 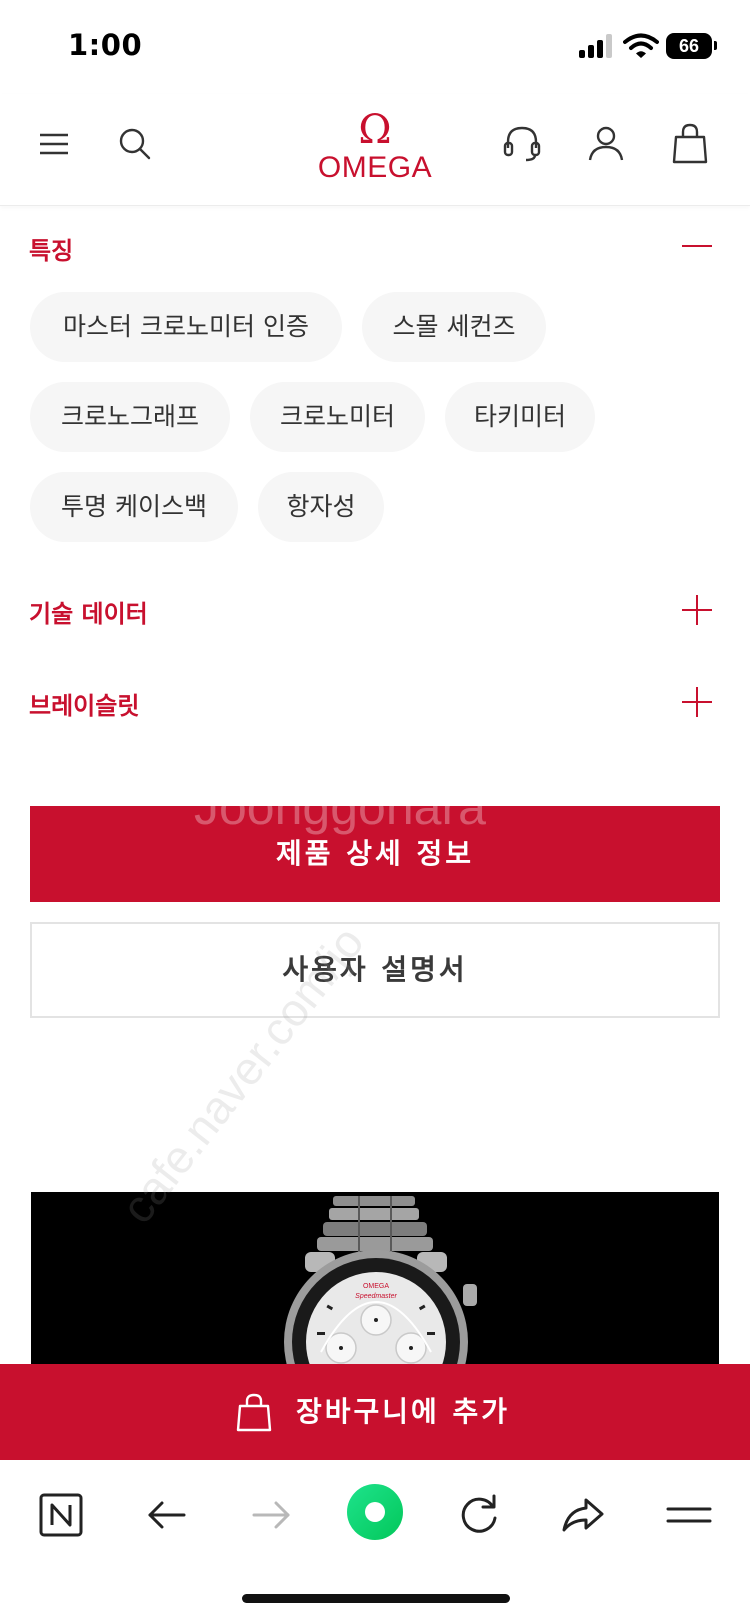 I want to click on status-time: 1:00, so click(x=105, y=45).